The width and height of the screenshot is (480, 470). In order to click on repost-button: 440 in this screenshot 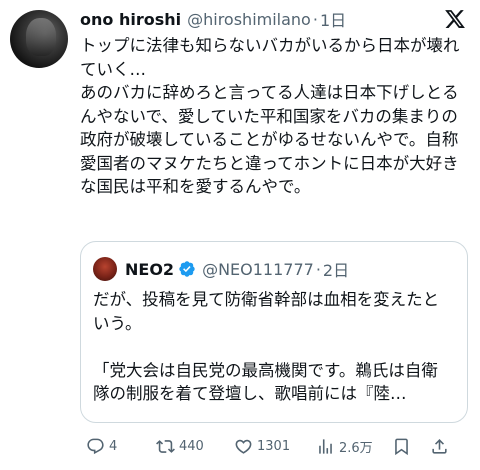, I will do `click(195, 446)`.